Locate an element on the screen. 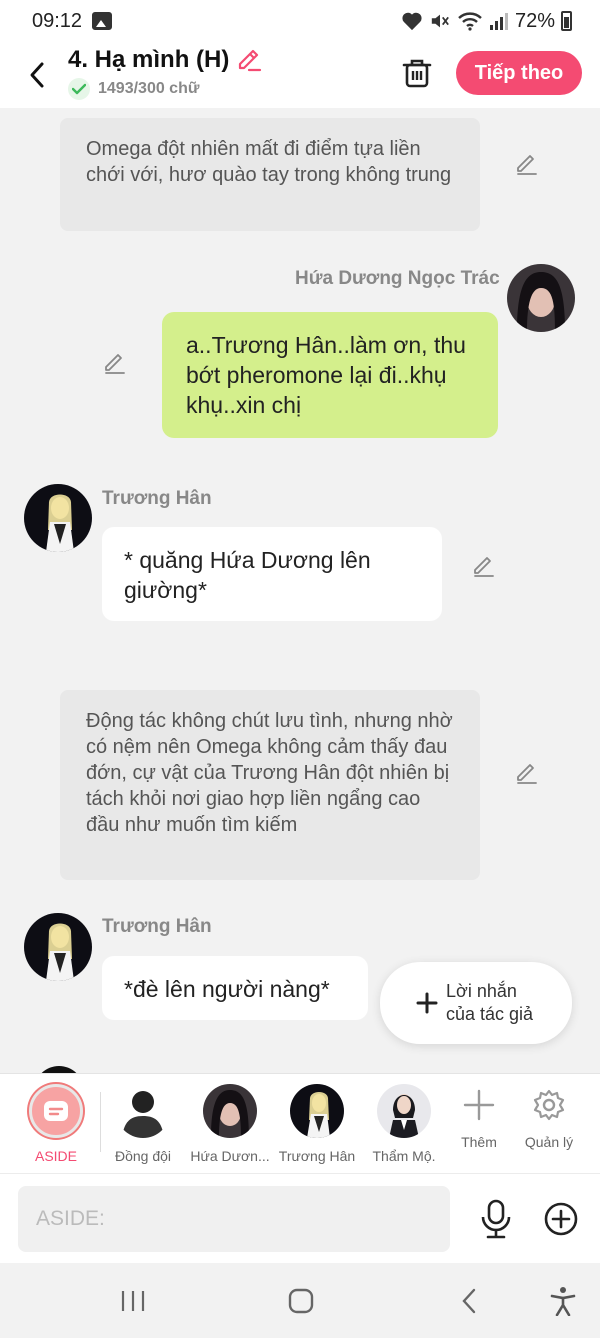 This screenshot has height=1338, width=600. edit-title-icon is located at coordinates (249, 60).